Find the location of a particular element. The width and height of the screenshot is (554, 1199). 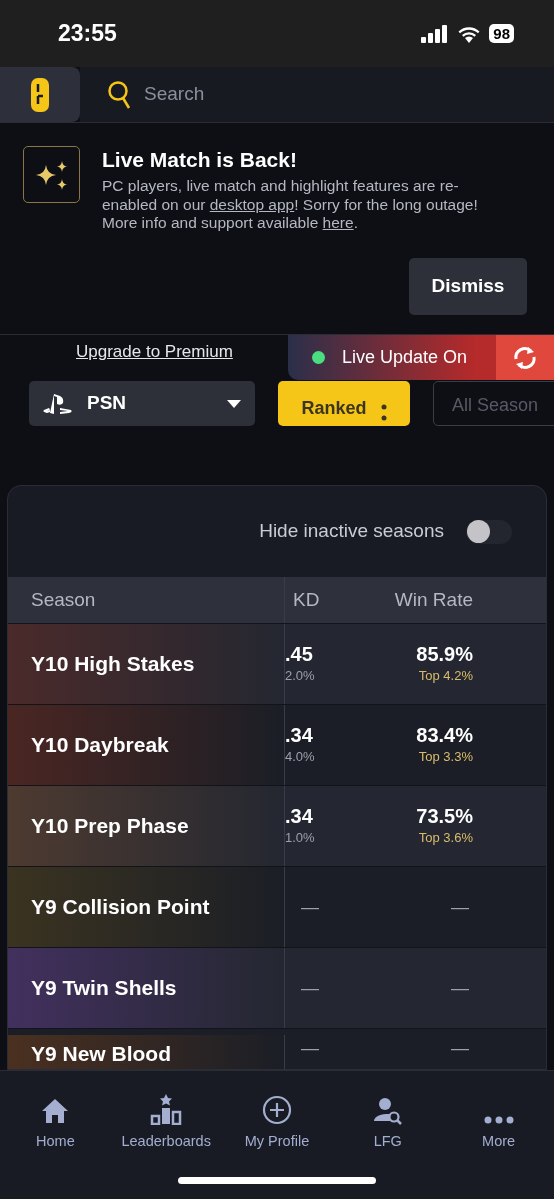

win-rate-value: 85.9% is located at coordinates (444, 654).